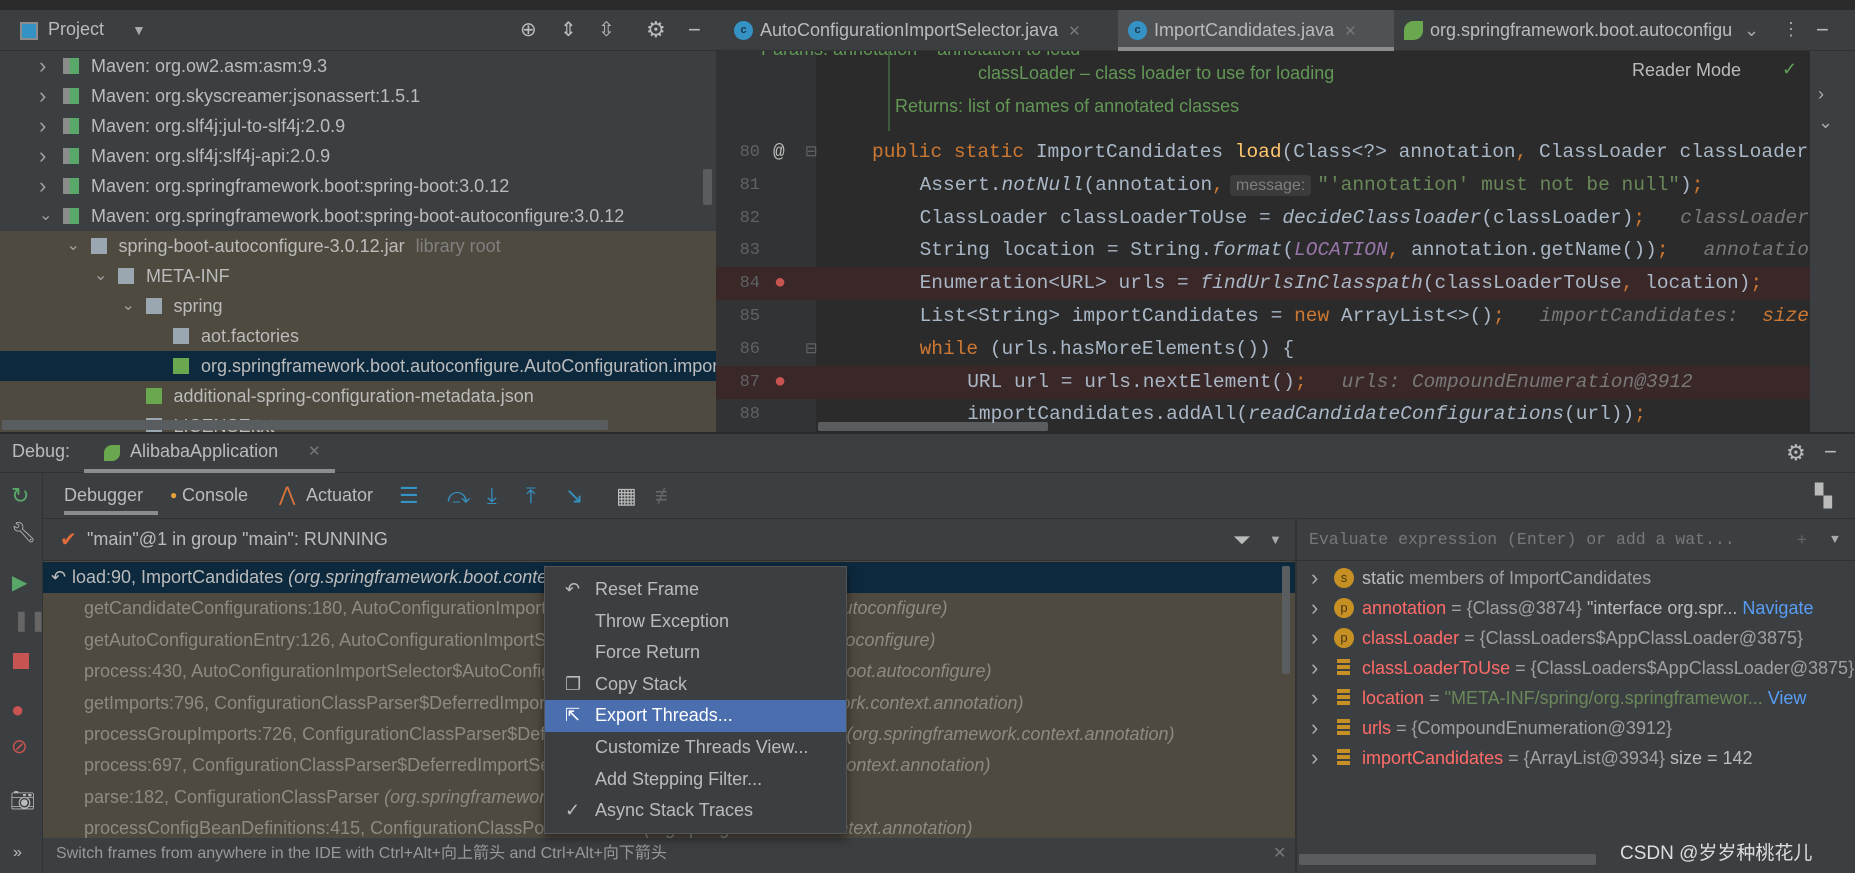 Image resolution: width=1855 pixels, height=873 pixels. I want to click on filter-icon: ⏷, so click(1242, 540).